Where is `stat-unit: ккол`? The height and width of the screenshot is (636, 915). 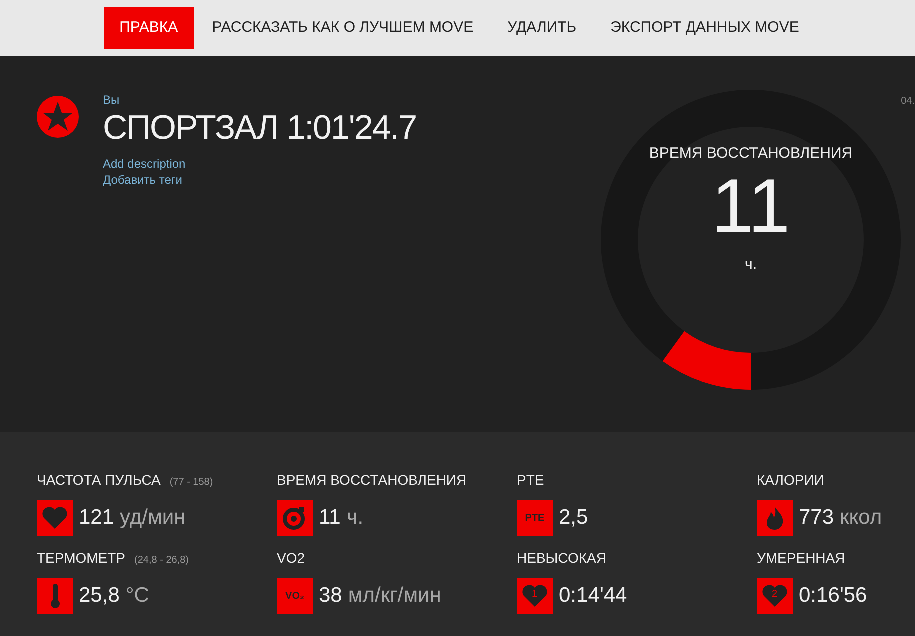
stat-unit: ккол is located at coordinates (861, 518).